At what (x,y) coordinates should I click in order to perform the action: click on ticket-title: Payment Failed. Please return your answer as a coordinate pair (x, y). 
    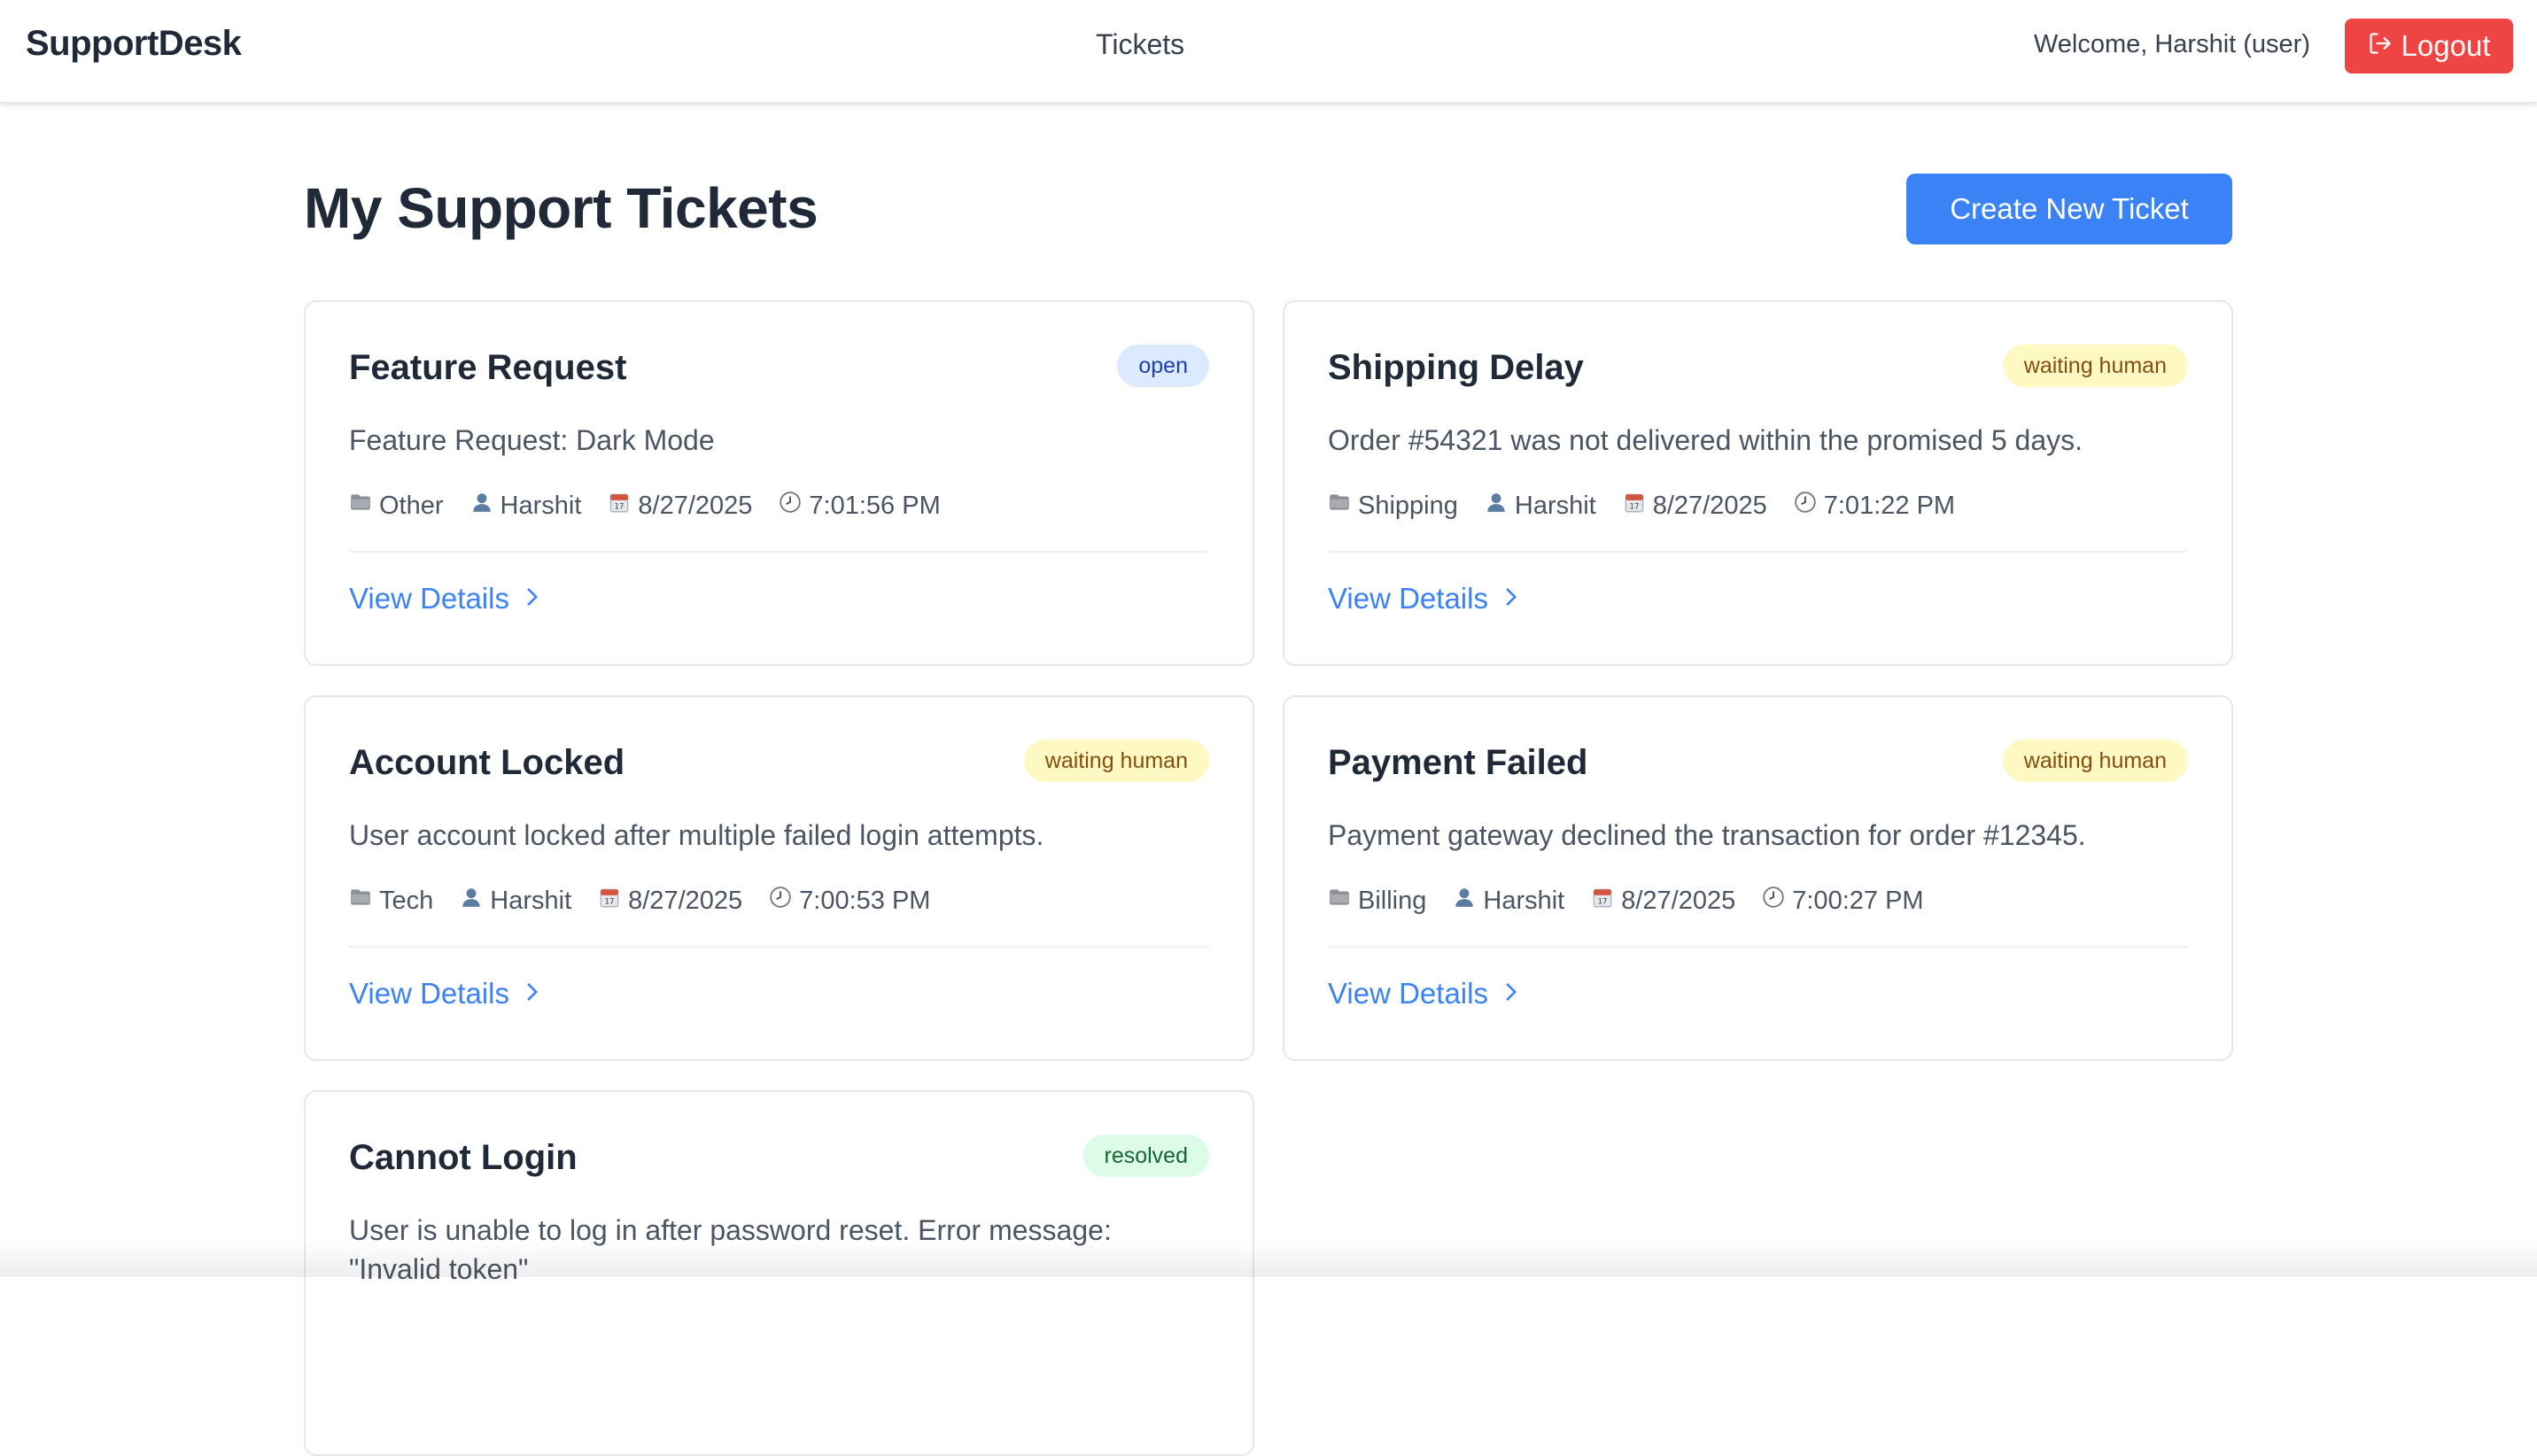
    Looking at the image, I should click on (1458, 762).